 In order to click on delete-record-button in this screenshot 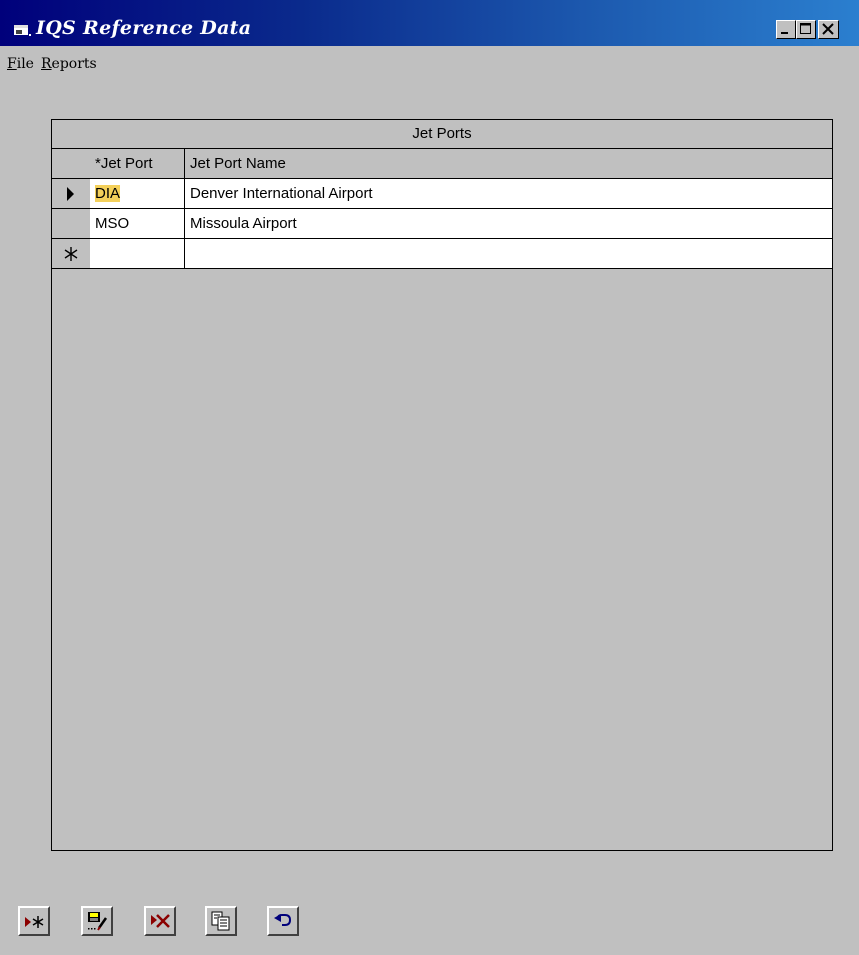, I will do `click(160, 921)`.